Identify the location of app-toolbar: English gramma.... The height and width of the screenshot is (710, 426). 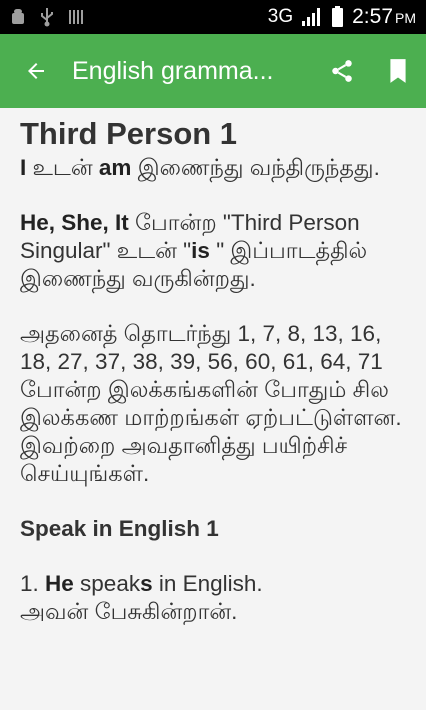
(213, 71).